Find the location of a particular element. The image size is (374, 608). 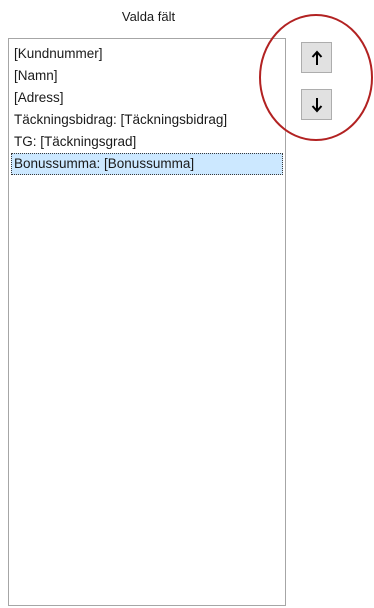

move-down-button is located at coordinates (316, 104).